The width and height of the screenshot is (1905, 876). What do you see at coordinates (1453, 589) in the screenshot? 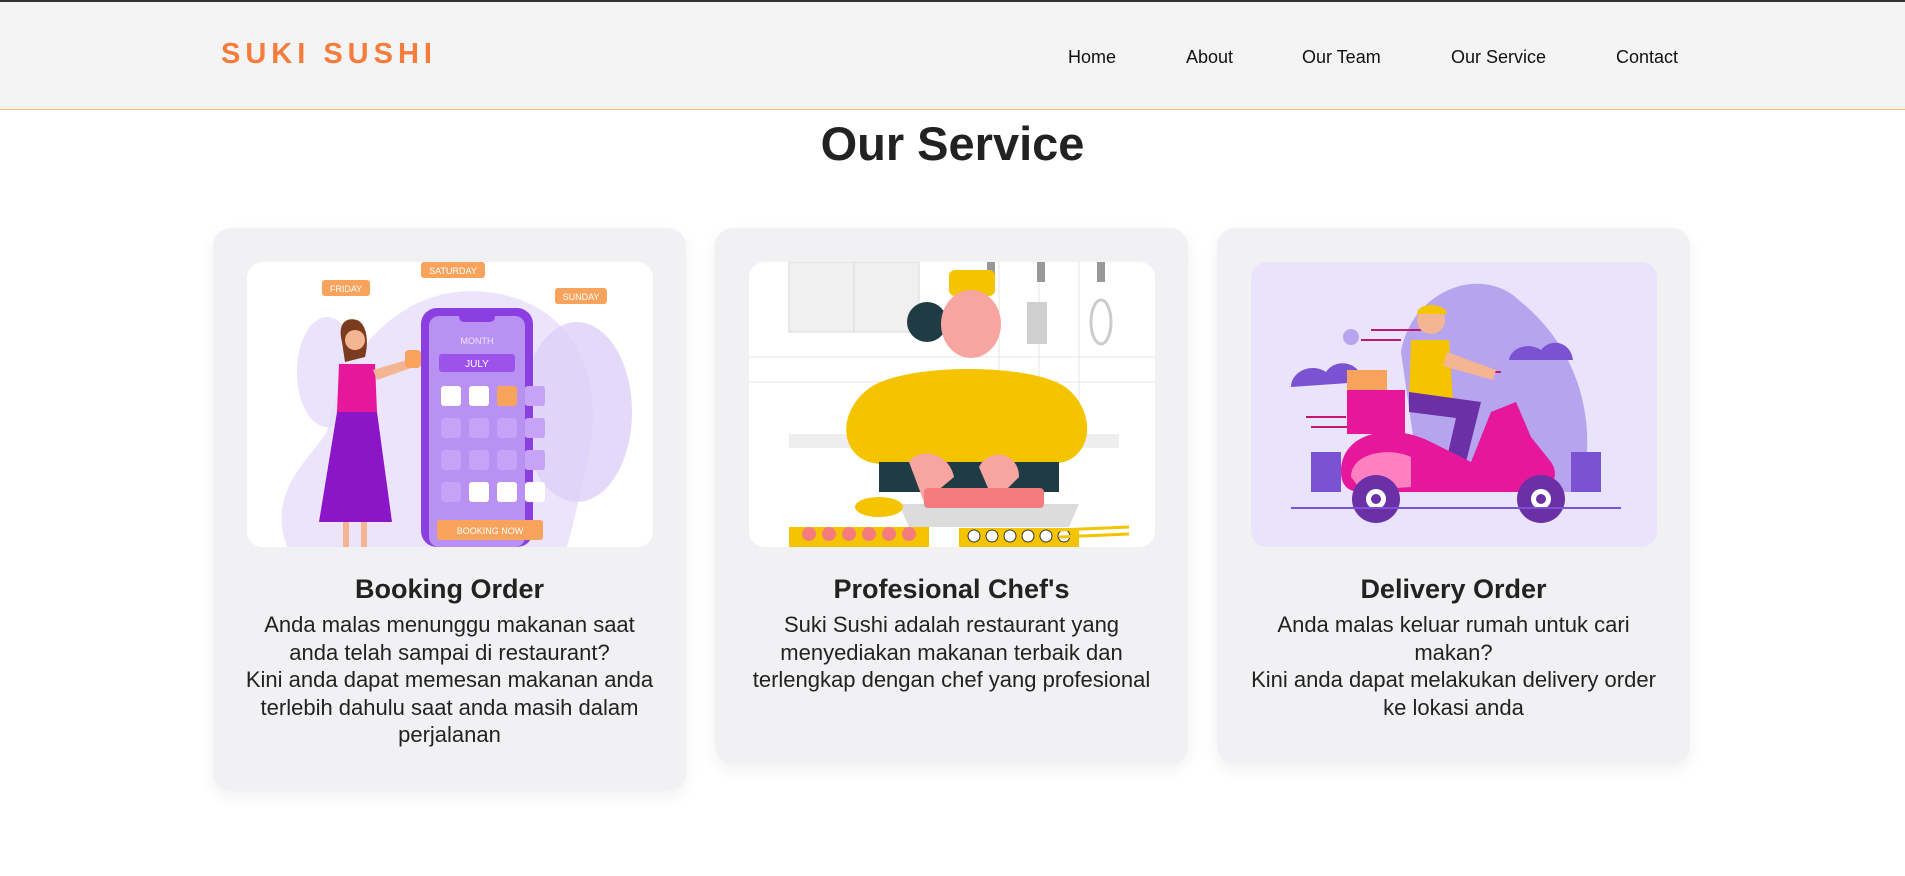
I see `card-title-delivery: Delivery Order` at bounding box center [1453, 589].